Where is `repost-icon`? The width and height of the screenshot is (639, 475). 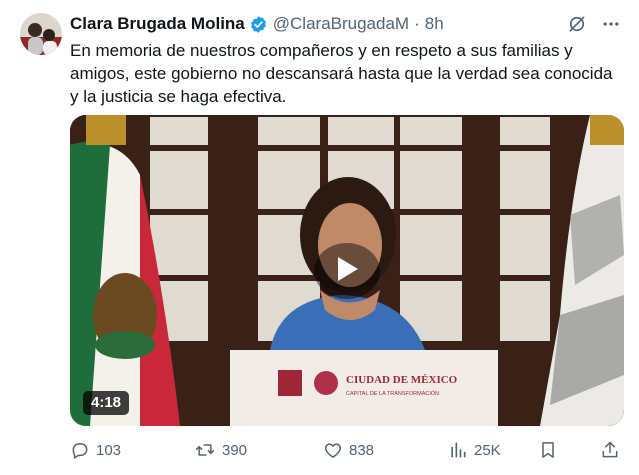 repost-icon is located at coordinates (205, 450).